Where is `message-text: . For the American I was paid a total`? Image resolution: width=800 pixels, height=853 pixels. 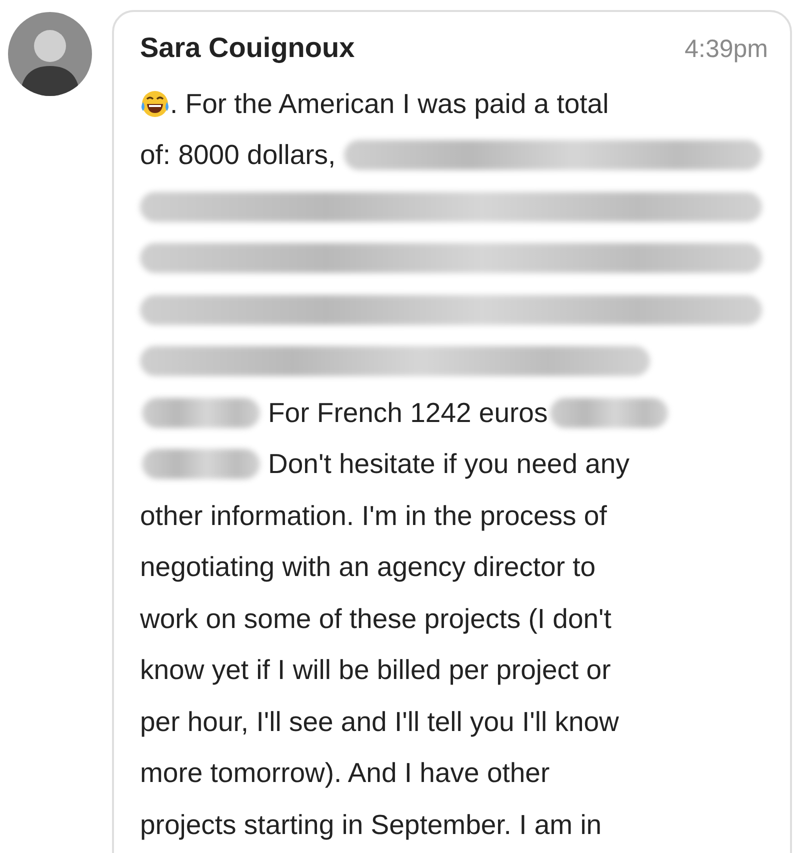 message-text: . For the American I was paid a total is located at coordinates (389, 104).